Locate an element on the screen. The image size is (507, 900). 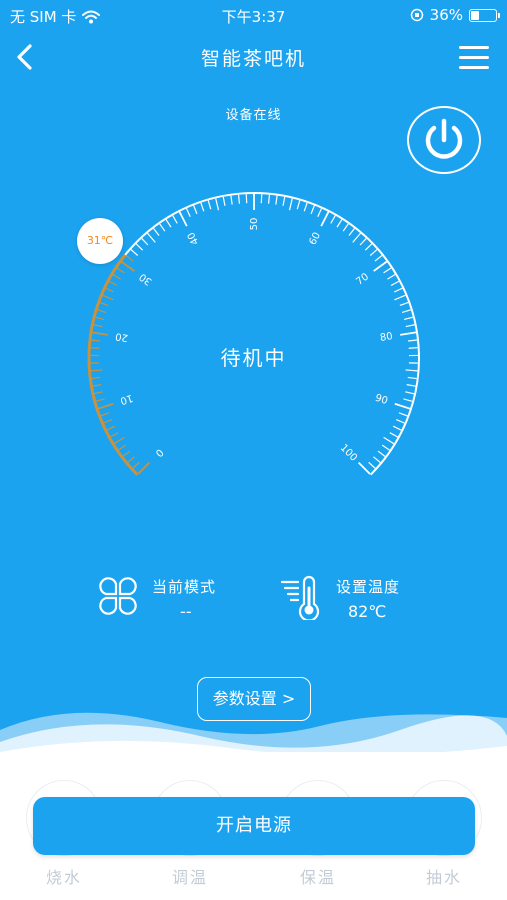
nav-bar: 智能茶吧机 is located at coordinates (253, 57).